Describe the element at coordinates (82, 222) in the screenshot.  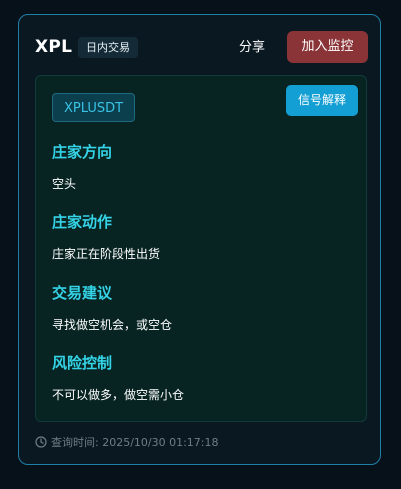
I see `section-title-banker-action: 庄家动作` at that location.